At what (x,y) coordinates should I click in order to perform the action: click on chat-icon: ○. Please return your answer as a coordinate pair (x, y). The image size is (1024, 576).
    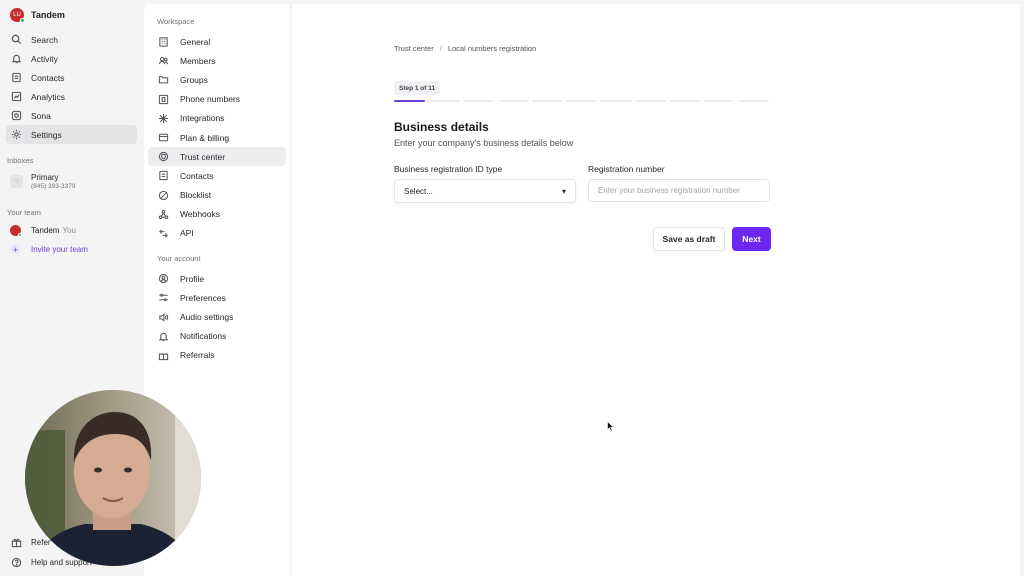
    Looking at the image, I should click on (16, 181).